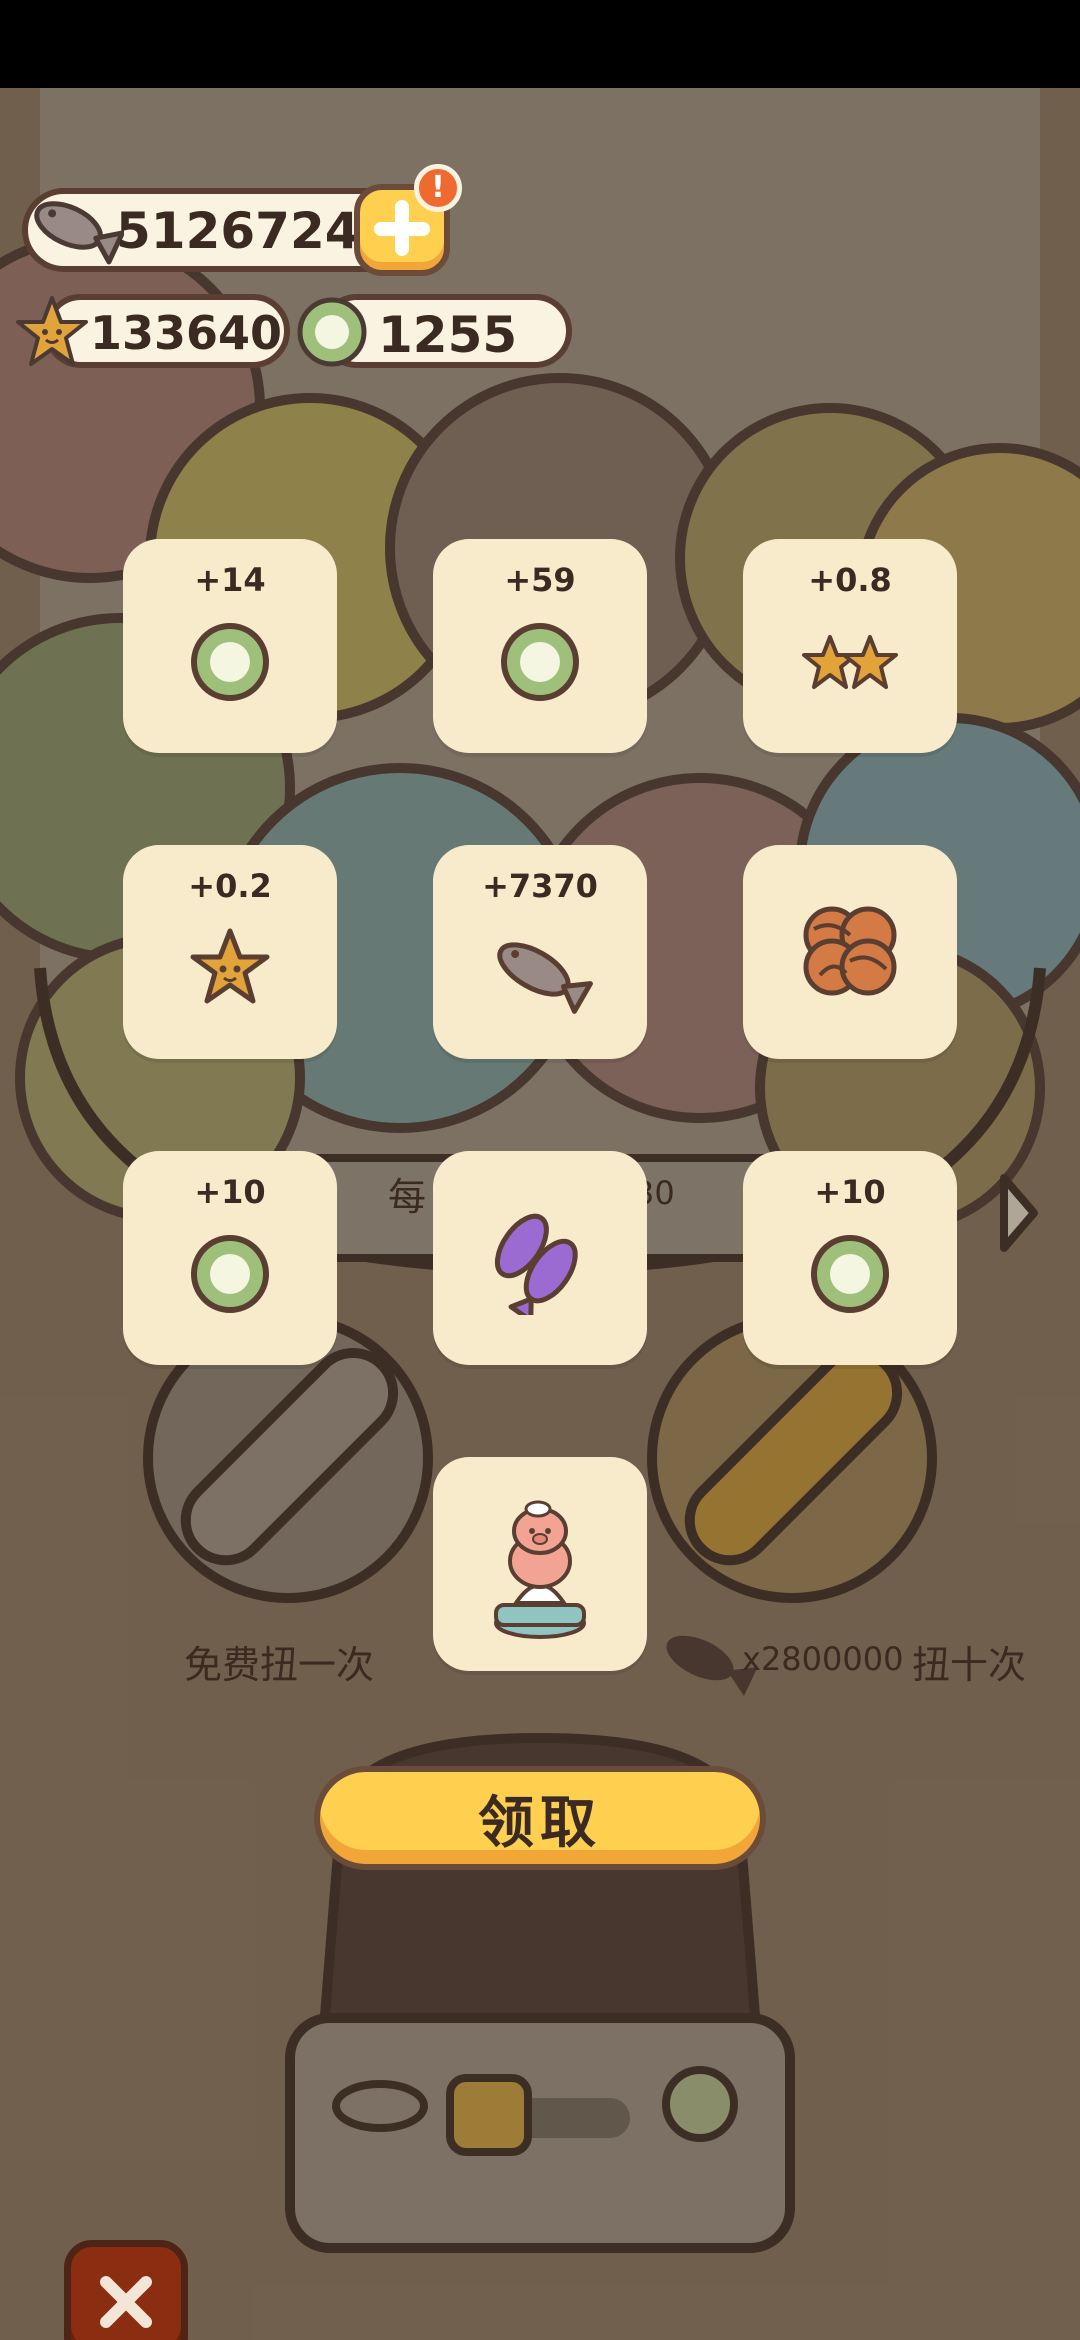 Image resolution: width=1080 pixels, height=2340 pixels. I want to click on reward-card: +7370, so click(540, 952).